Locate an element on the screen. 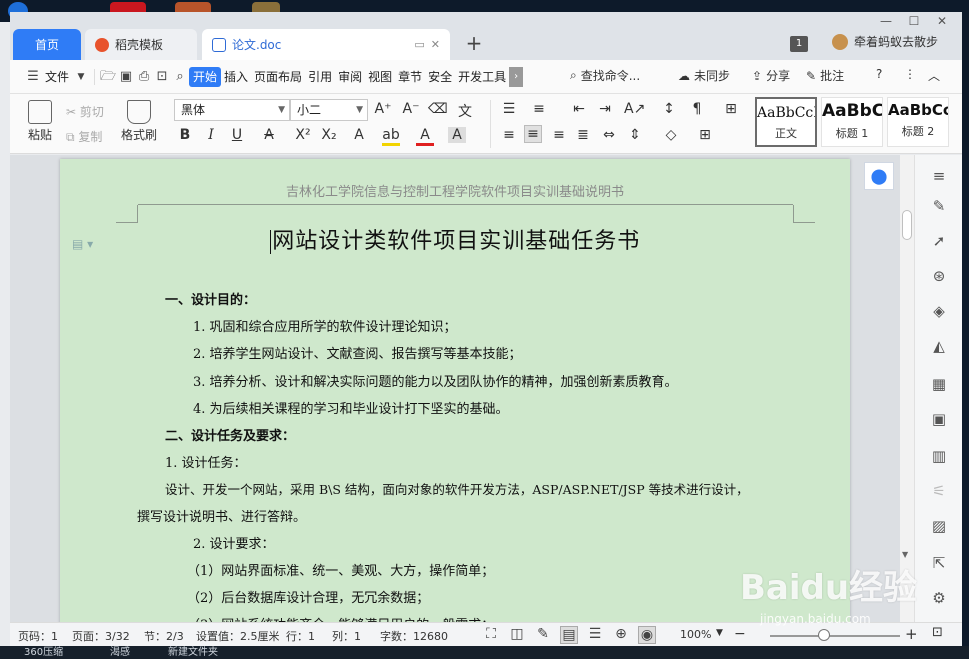 This screenshot has width=969, height=659. doc-line: 2. 设计要求： is located at coordinates (234, 542).